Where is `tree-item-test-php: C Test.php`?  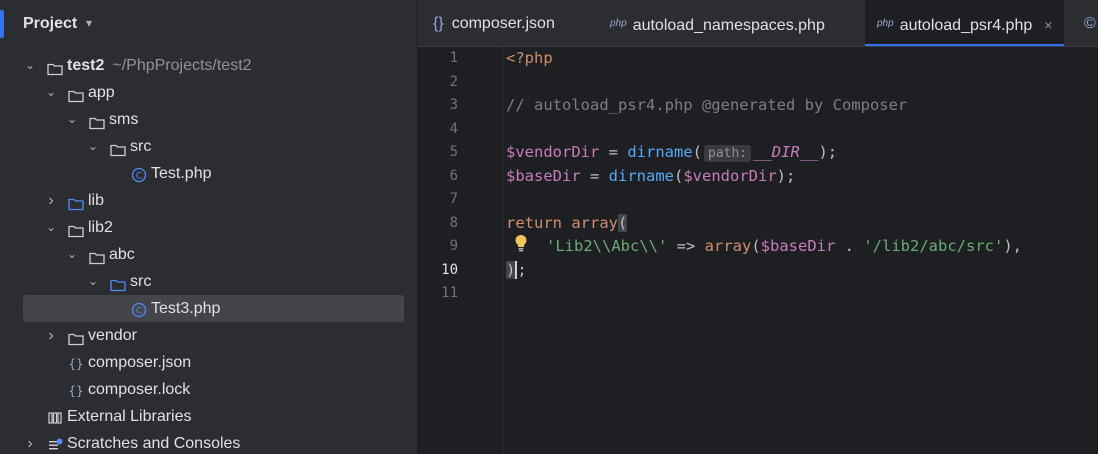
tree-item-test-php: C Test.php is located at coordinates (208, 173).